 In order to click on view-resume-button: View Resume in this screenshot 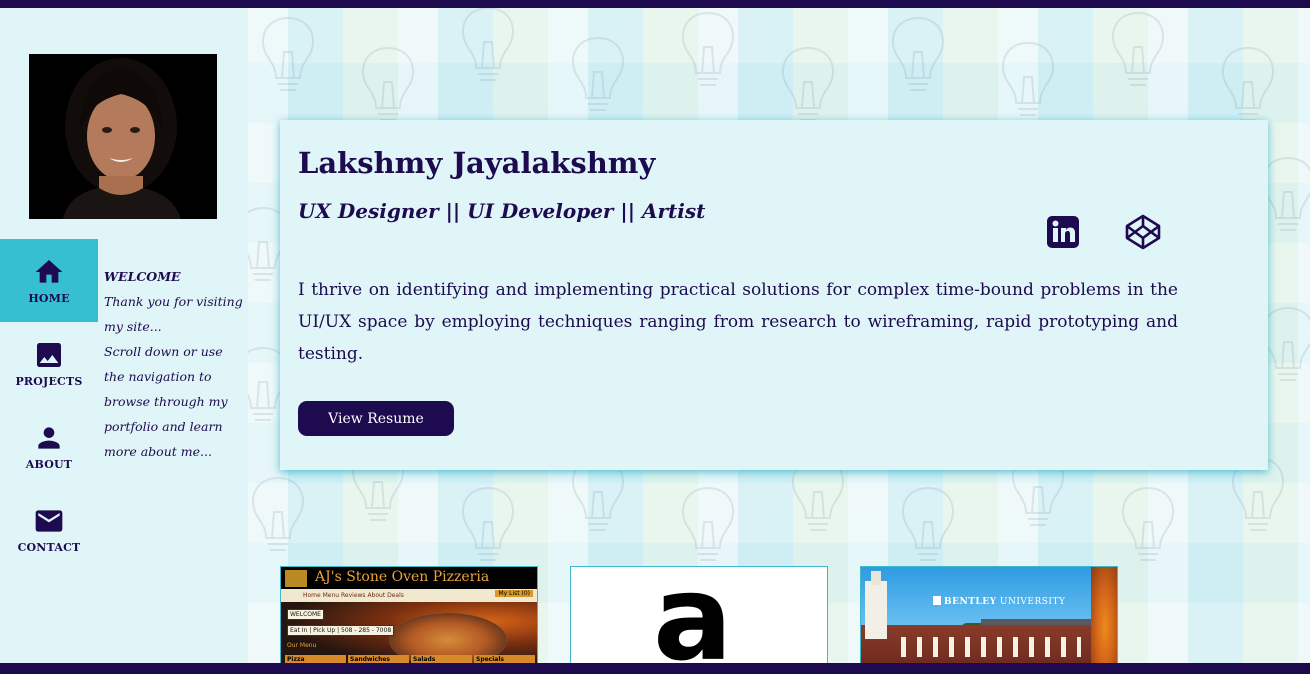, I will do `click(376, 418)`.